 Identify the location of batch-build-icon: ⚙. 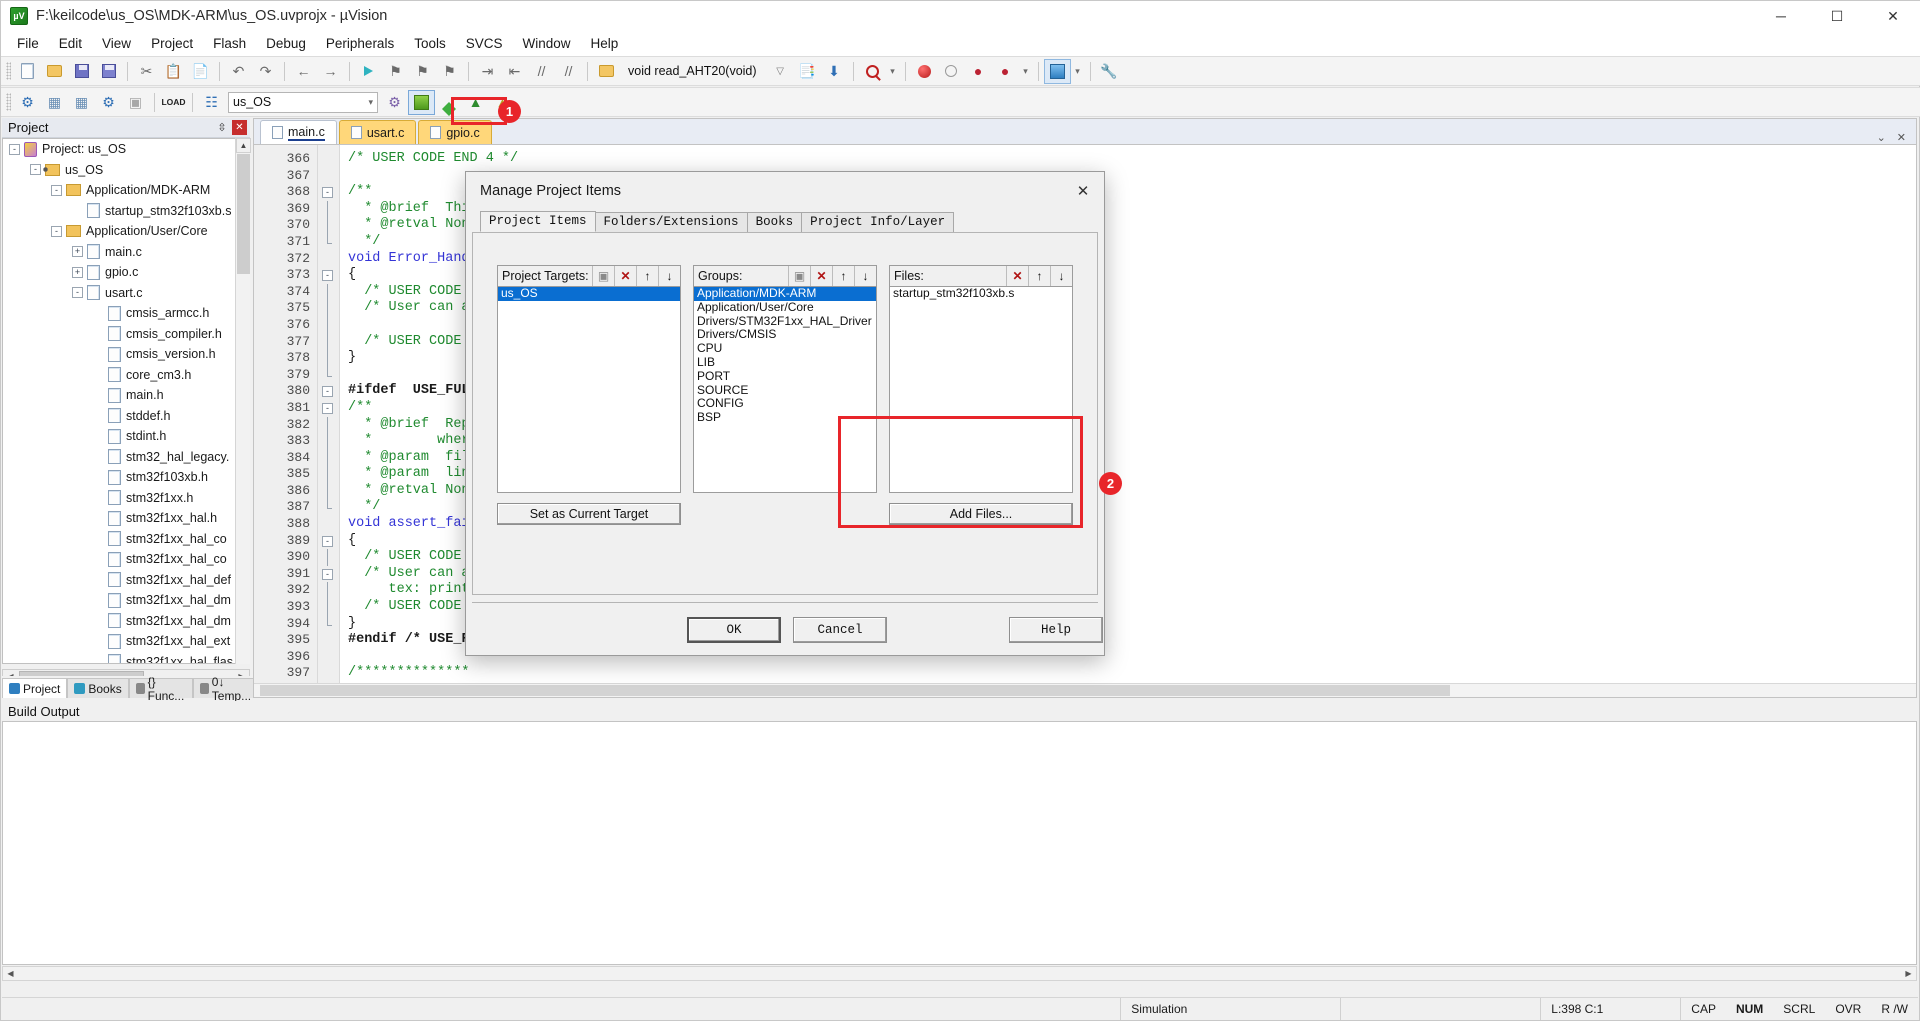
(108, 102).